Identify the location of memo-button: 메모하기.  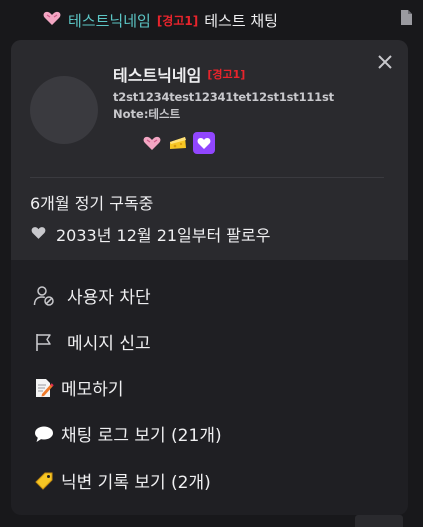
(78, 387).